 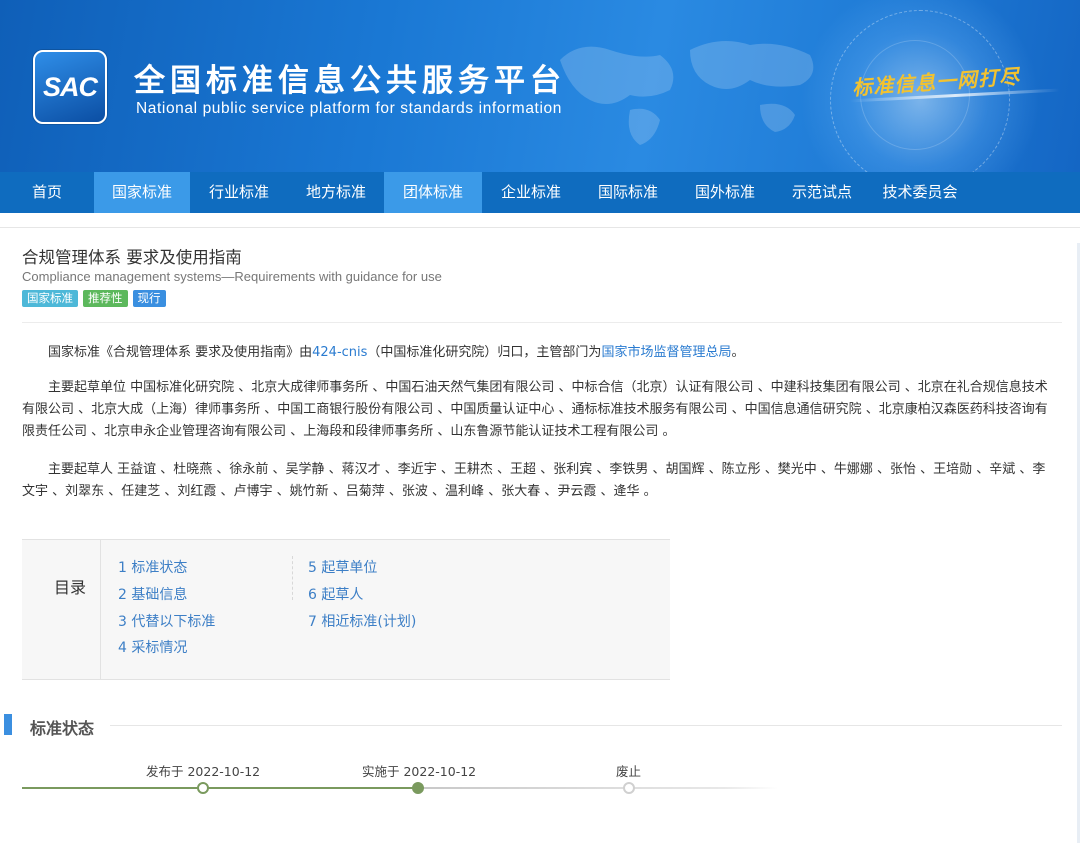 I want to click on tag-recommended: 推荐性, so click(x=105, y=298).